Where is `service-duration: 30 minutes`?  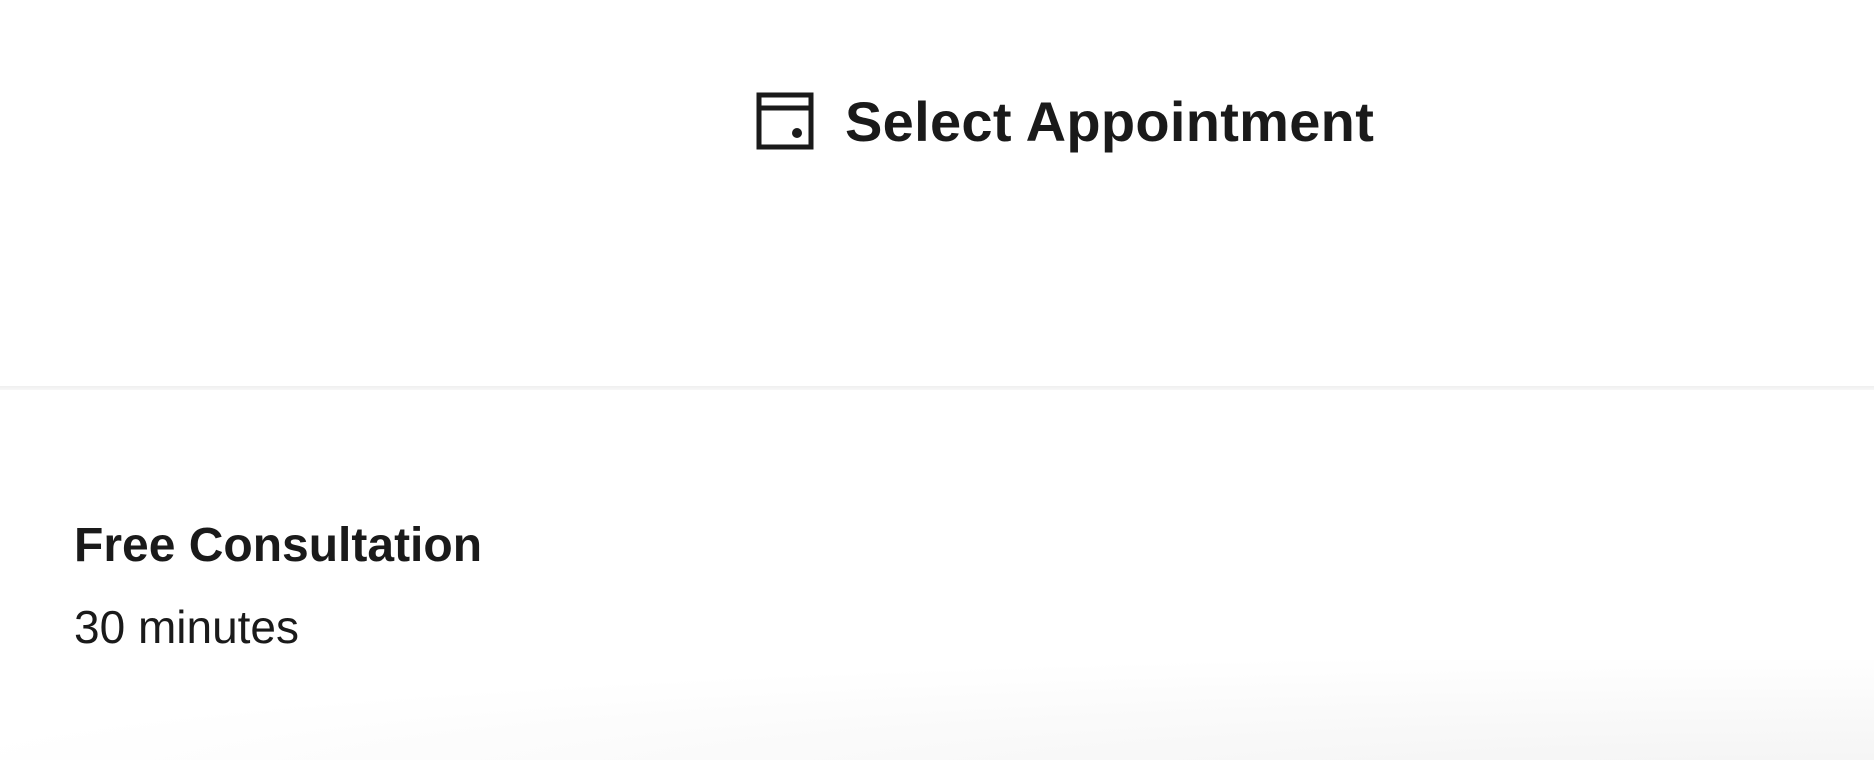 service-duration: 30 minutes is located at coordinates (187, 627).